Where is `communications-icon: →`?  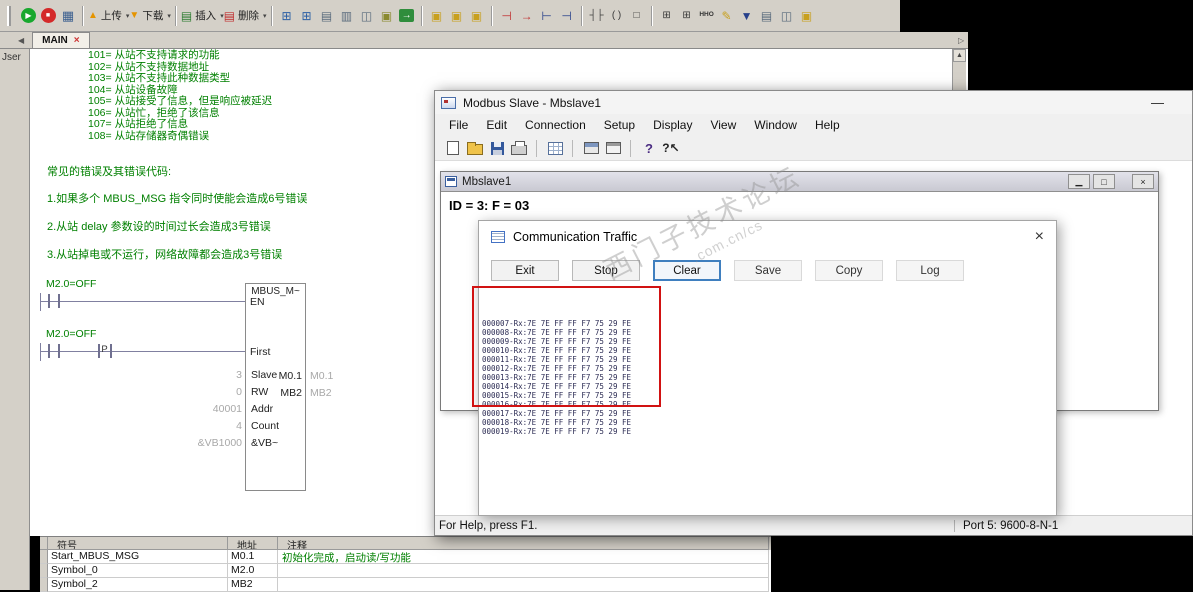
communications-icon: → is located at coordinates (407, 16).